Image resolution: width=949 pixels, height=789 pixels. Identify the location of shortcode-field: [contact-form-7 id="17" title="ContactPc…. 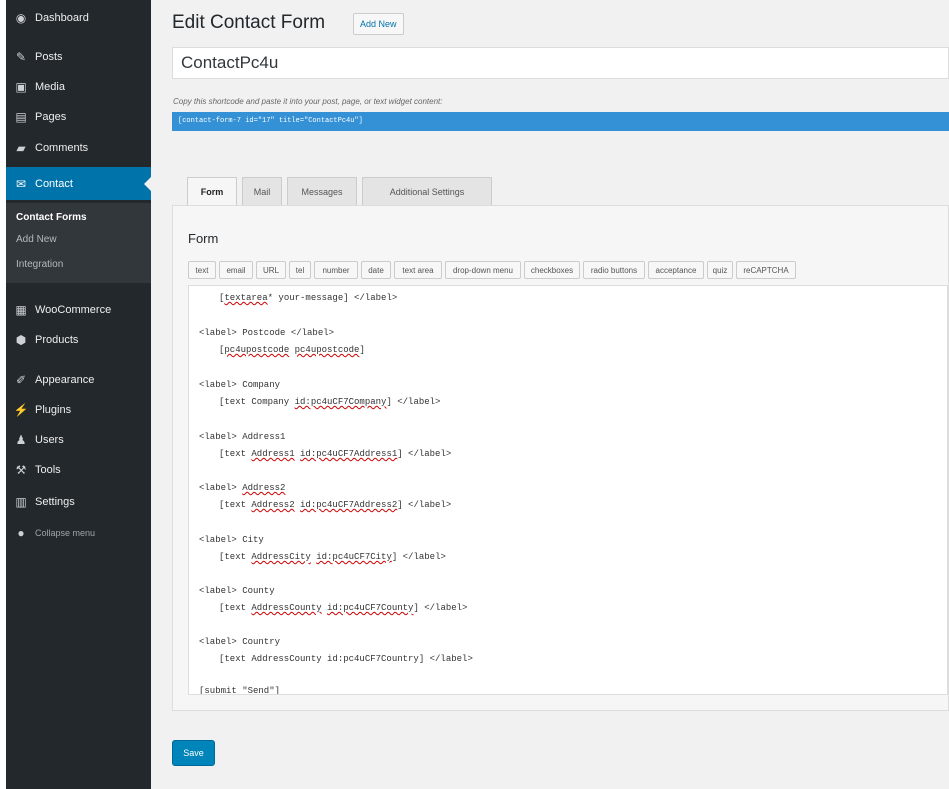
(560, 121).